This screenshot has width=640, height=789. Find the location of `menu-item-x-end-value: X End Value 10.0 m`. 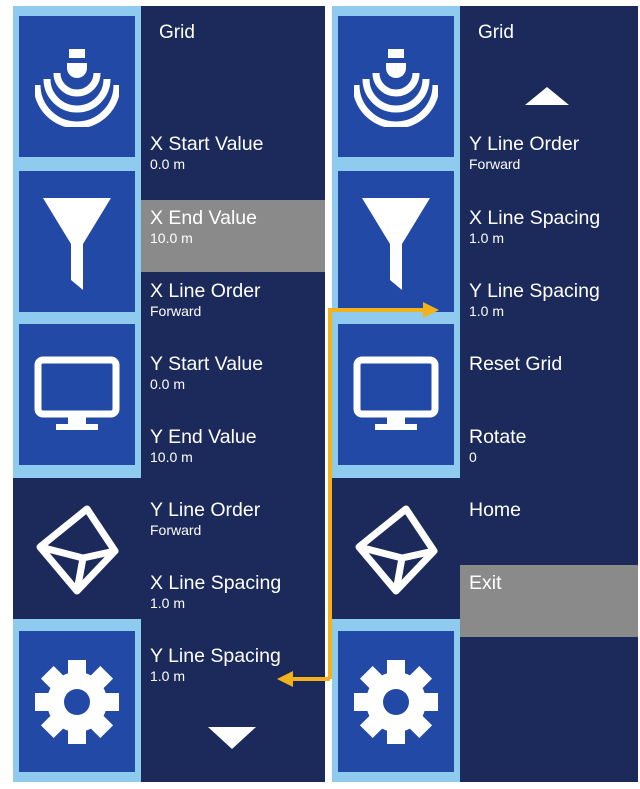

menu-item-x-end-value: X End Value 10.0 m is located at coordinates (233, 236).